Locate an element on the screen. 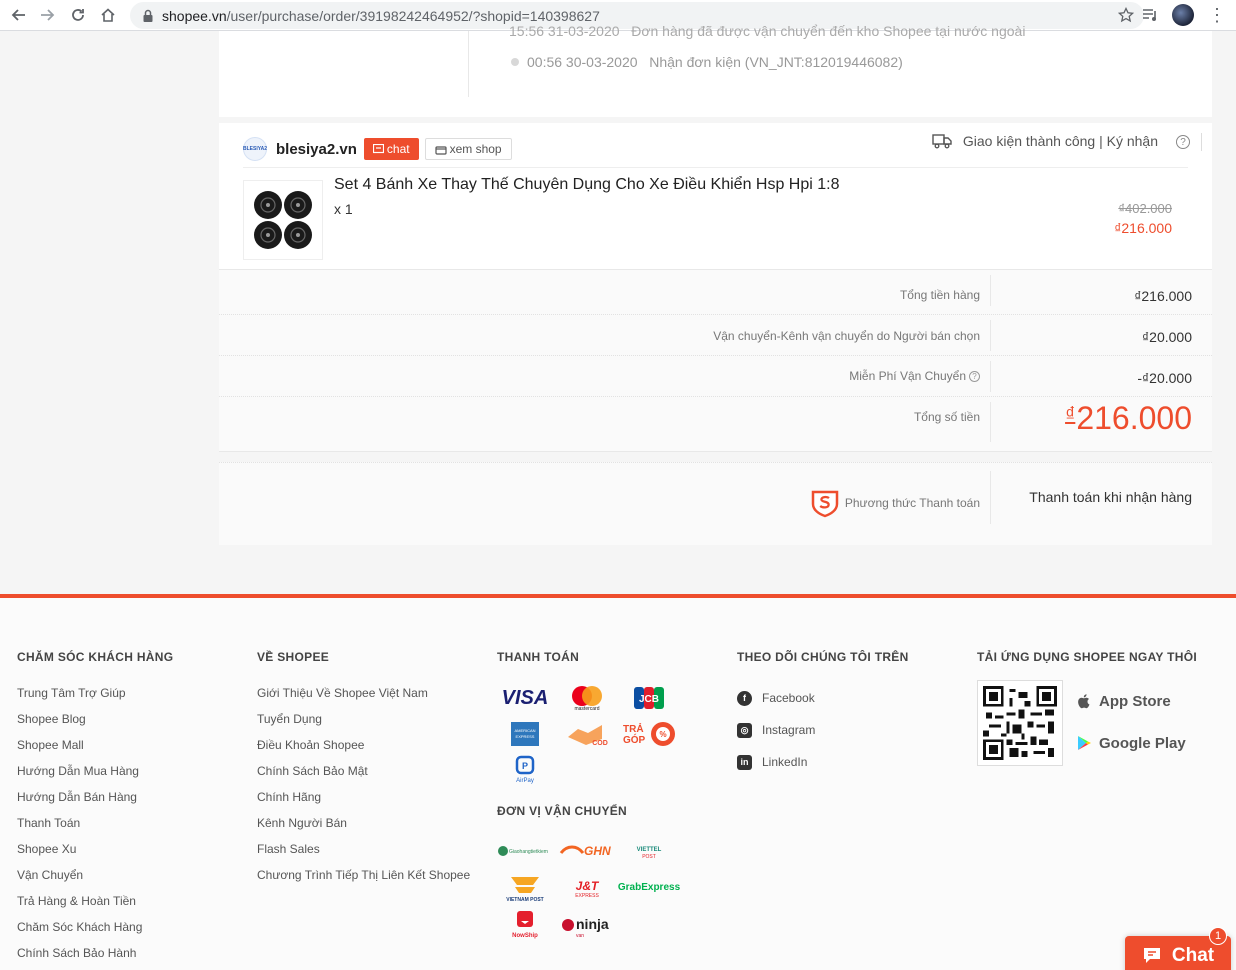 The image size is (1236, 970). shop-name: blesiya2.vn is located at coordinates (316, 149).